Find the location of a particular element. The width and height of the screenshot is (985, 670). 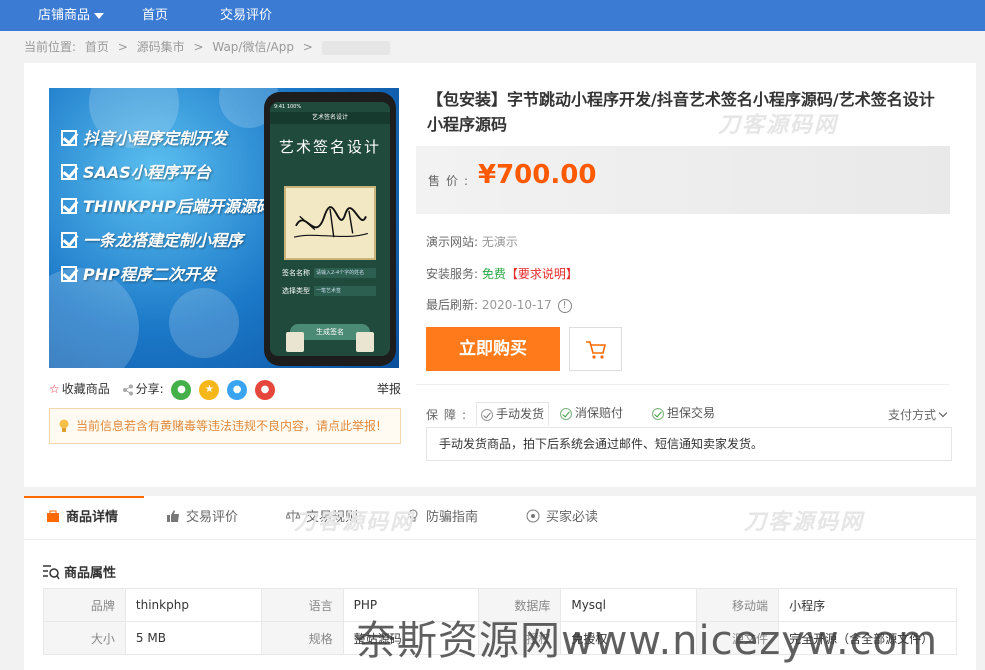

guarantee-row: 保障: 手动发货 消保赔付 担保交易 支付方式 is located at coordinates (688, 414).